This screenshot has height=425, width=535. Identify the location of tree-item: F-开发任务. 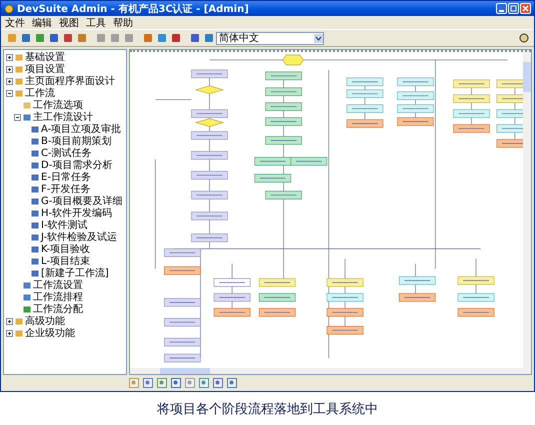
(65, 189).